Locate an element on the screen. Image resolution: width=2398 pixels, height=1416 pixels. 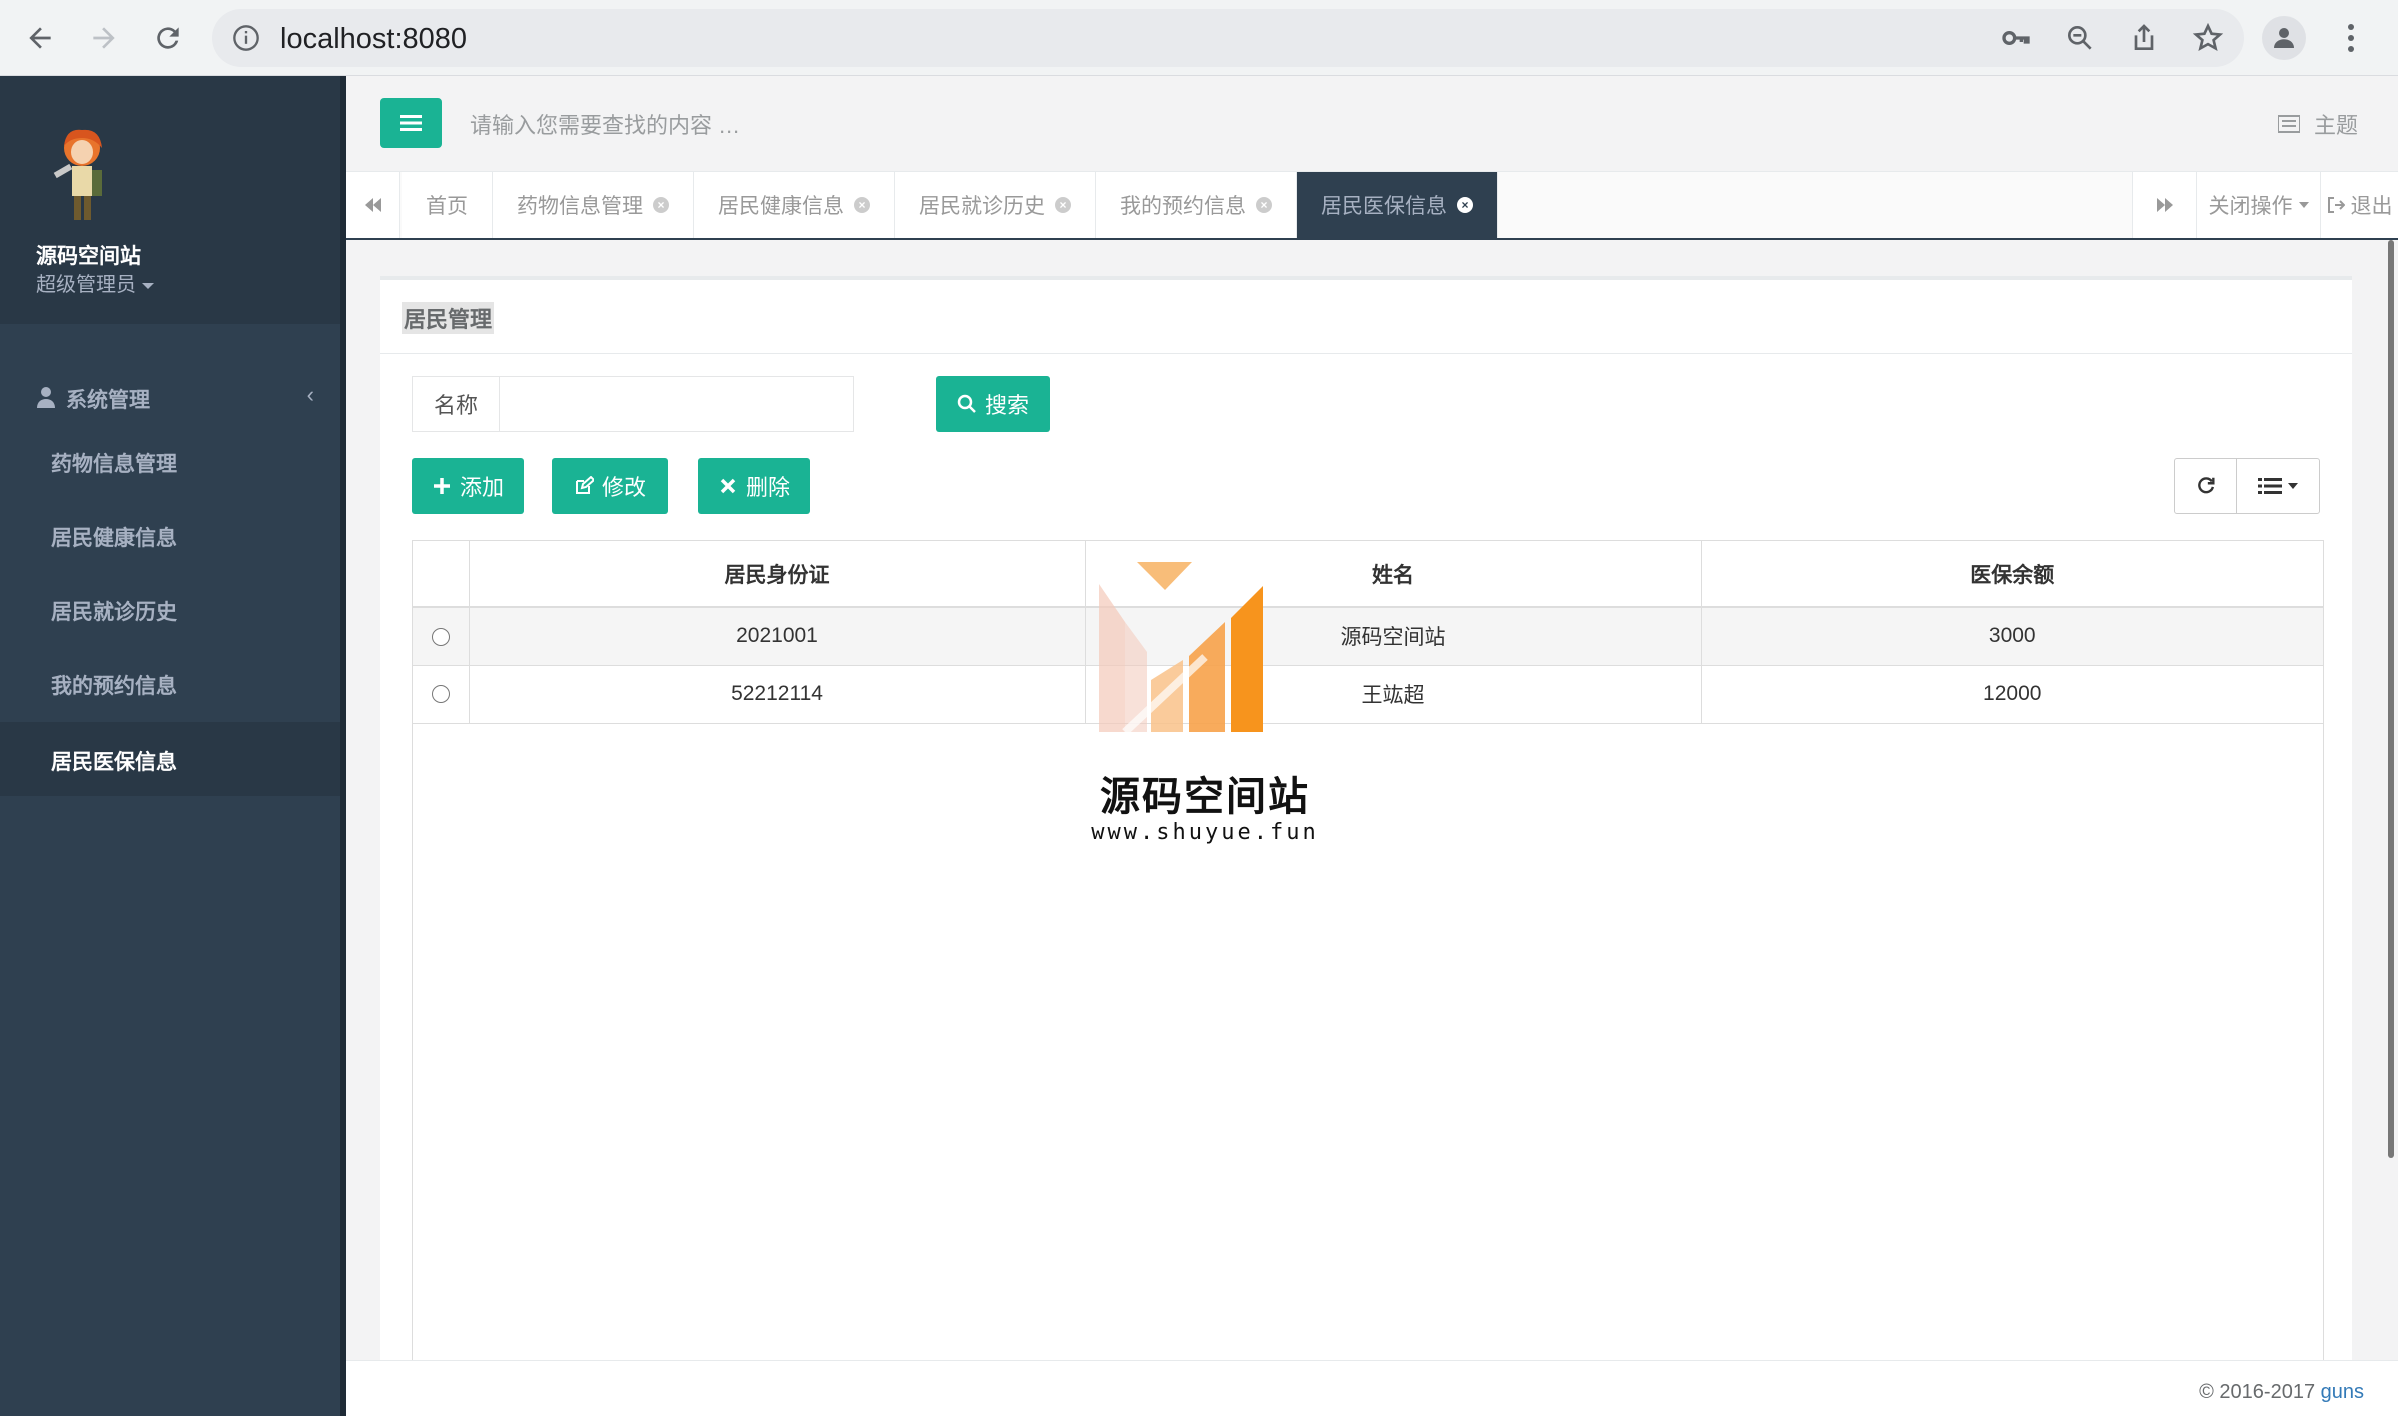
sidebar-item-appointments: 我的预约信息 is located at coordinates (170, 683).